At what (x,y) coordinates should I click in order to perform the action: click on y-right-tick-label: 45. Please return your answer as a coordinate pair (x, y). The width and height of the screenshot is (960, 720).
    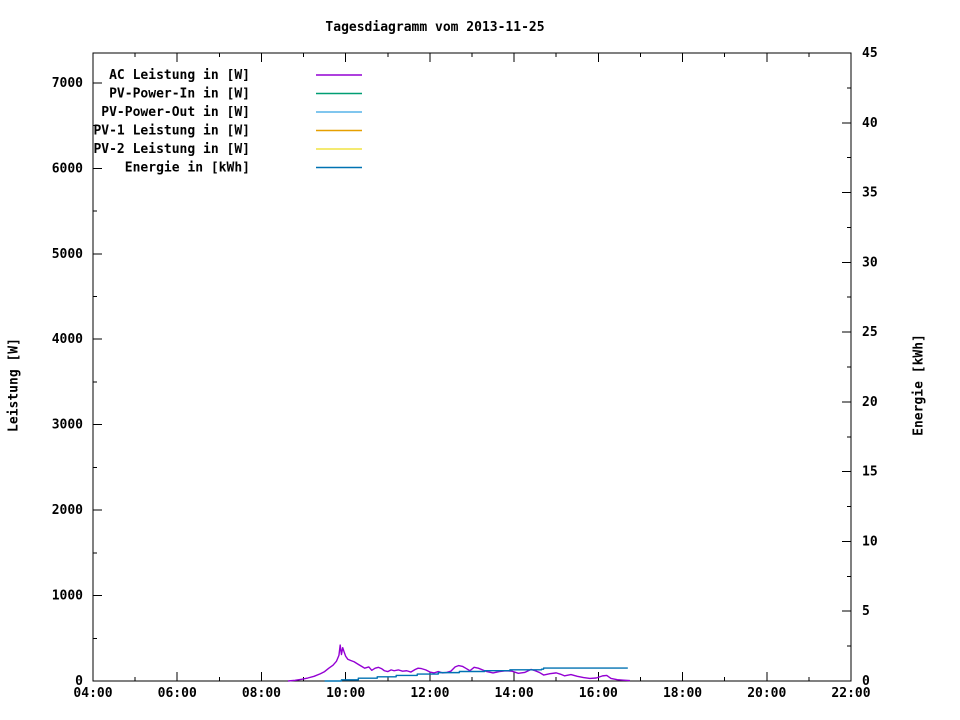
    Looking at the image, I should click on (870, 53).